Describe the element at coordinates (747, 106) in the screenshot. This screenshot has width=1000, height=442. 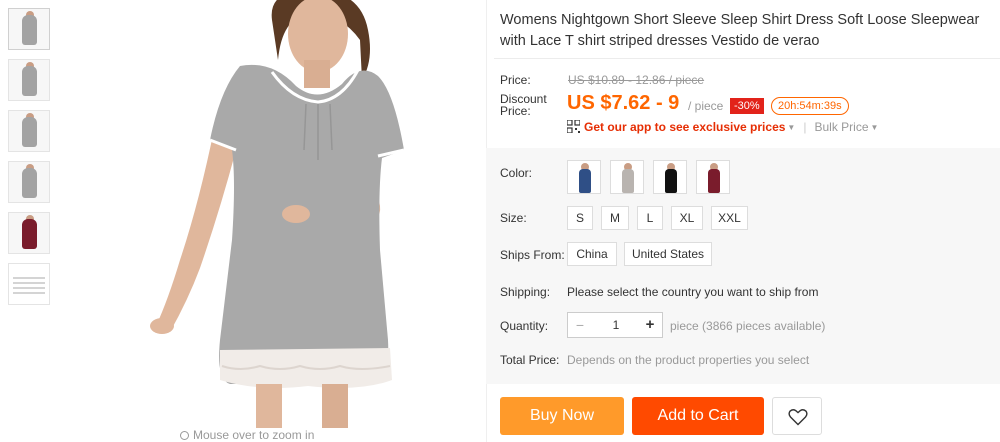
I see `discount-badge: -30%` at that location.